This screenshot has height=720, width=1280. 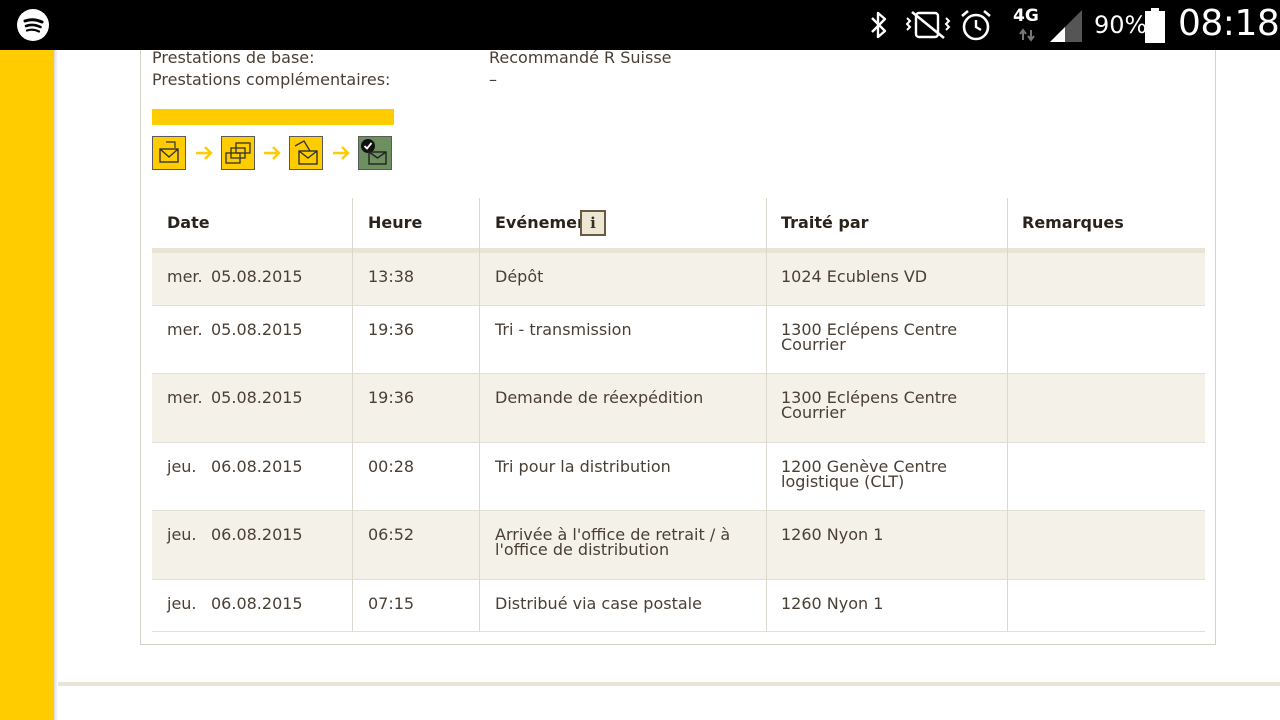 I want to click on col-remarks: Remarques, so click(x=1073, y=222).